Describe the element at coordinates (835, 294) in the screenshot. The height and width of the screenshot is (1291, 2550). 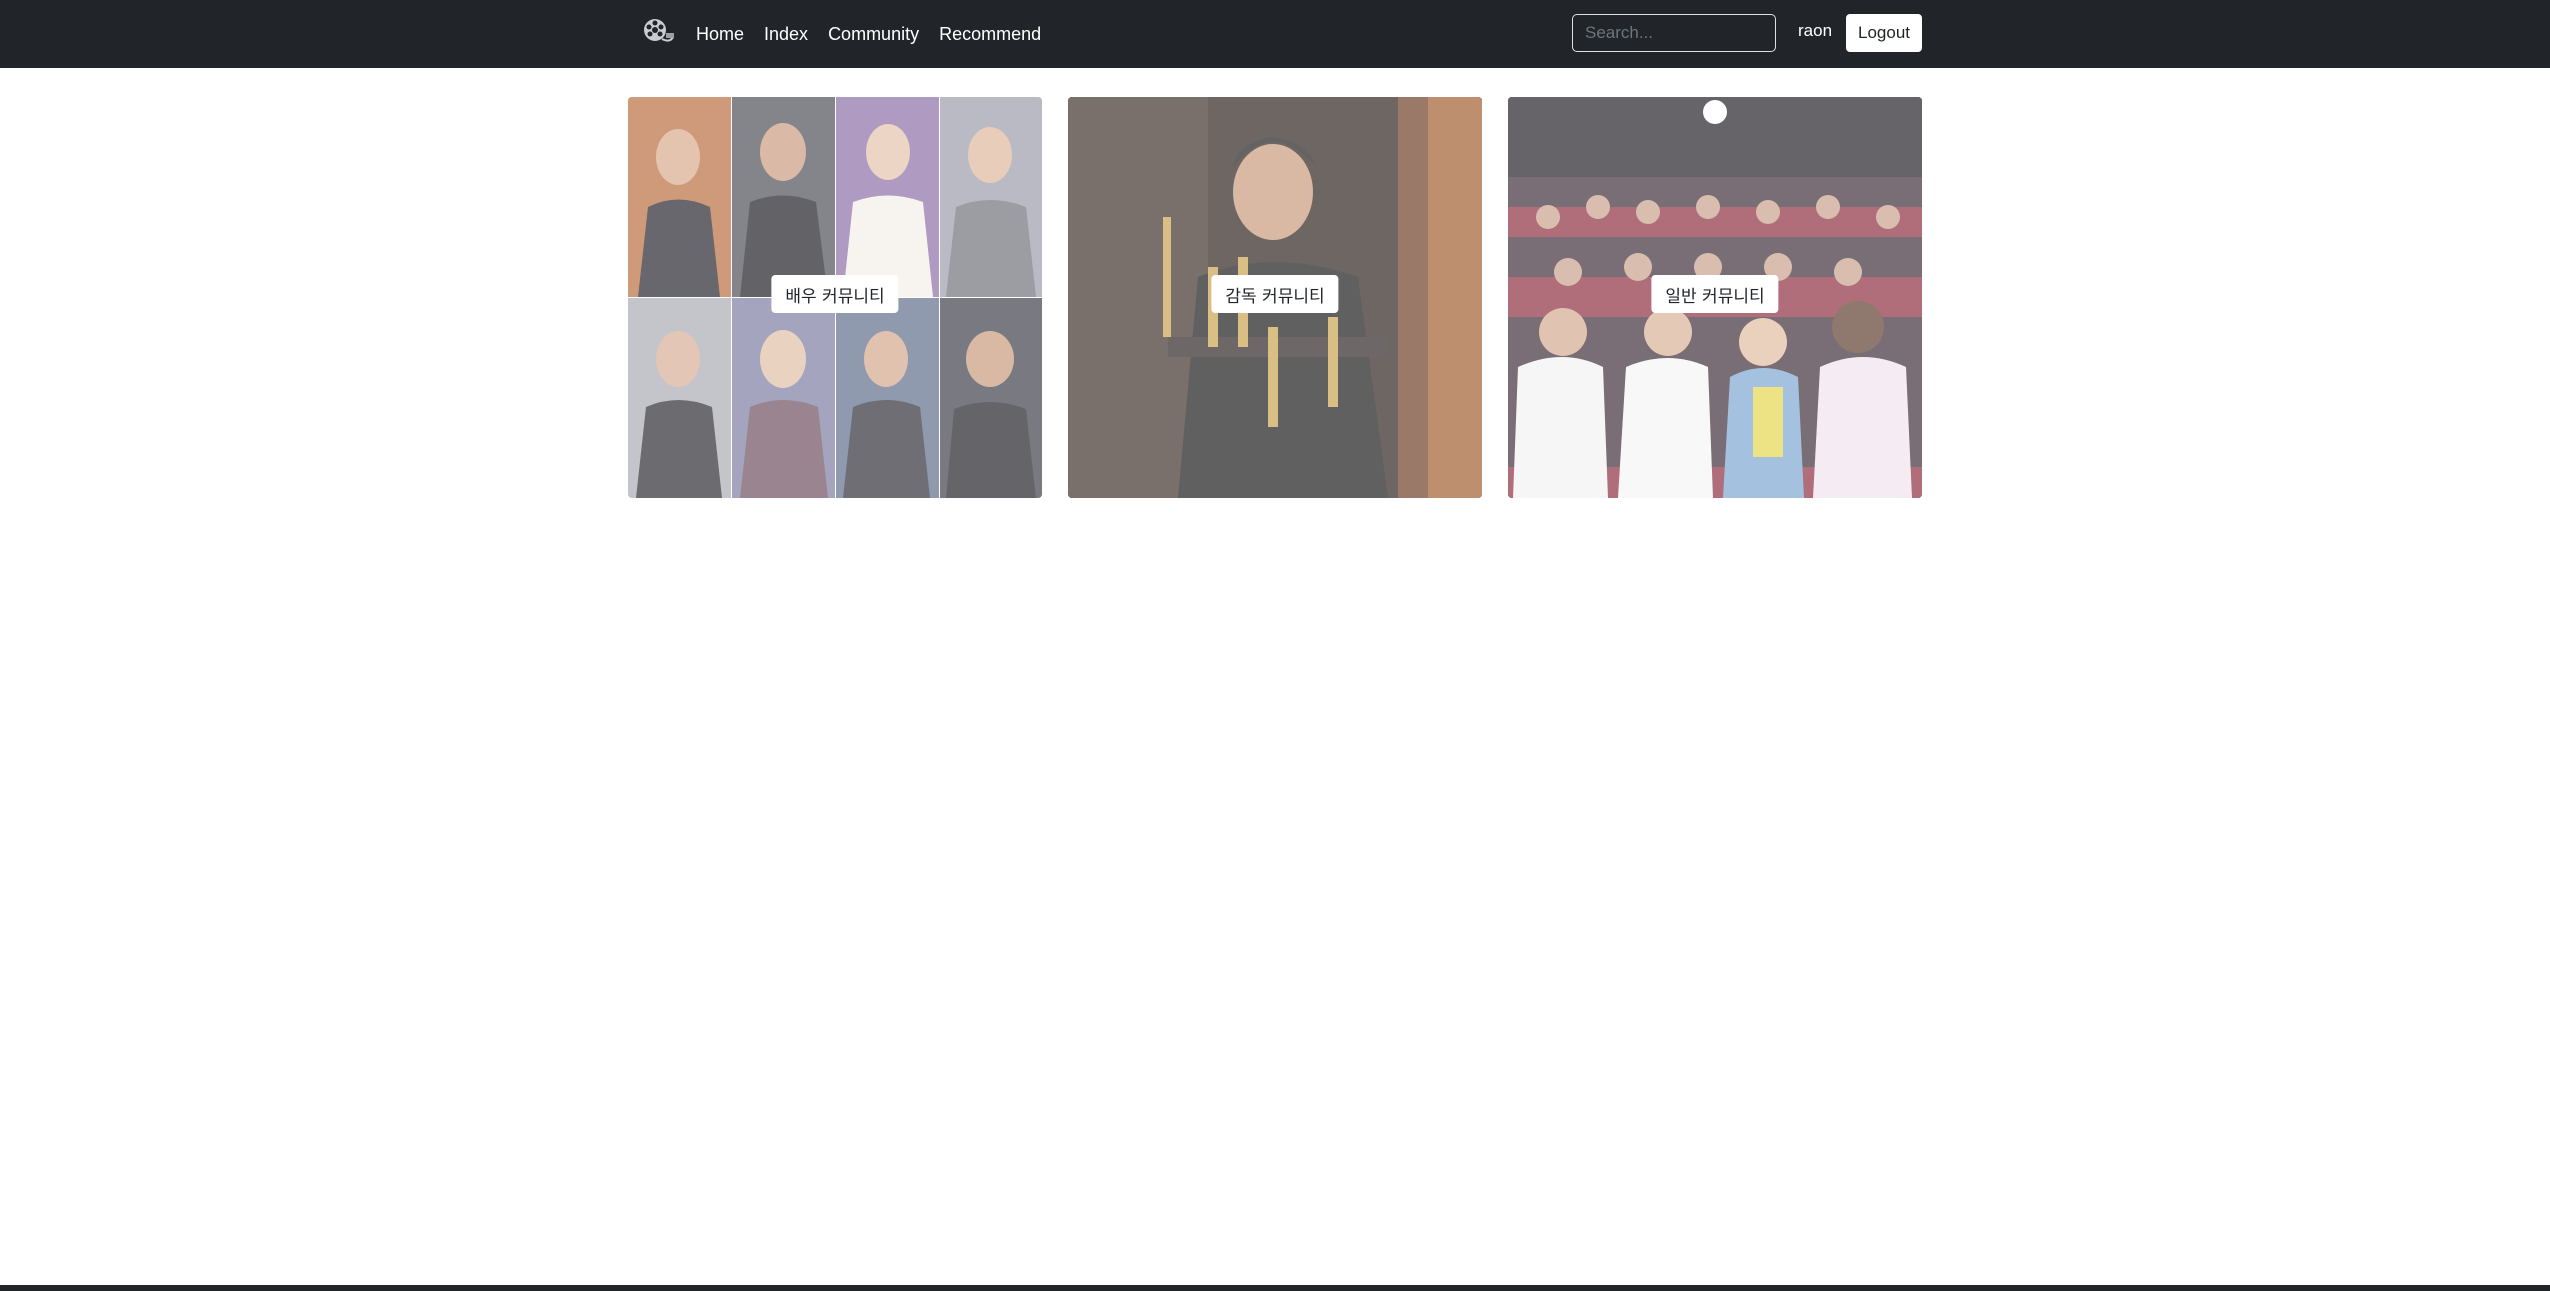
I see `actor-community-button: 배우 커뮤니티` at that location.